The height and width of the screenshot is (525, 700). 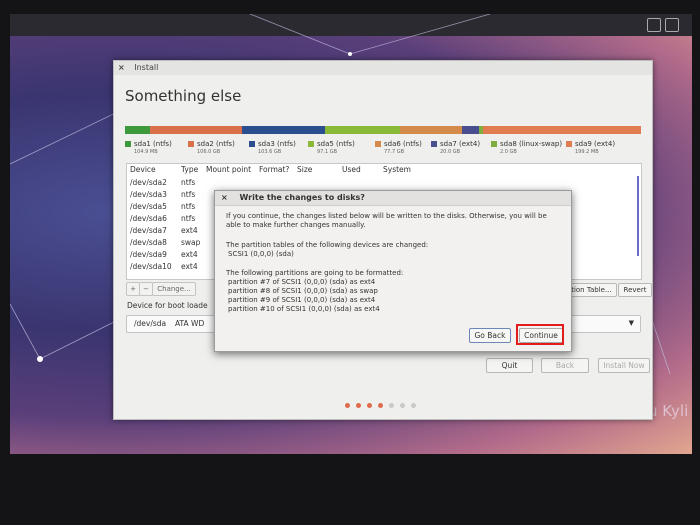 What do you see at coordinates (216, 144) in the screenshot?
I see `legend-label: sda2 (ntfs)` at bounding box center [216, 144].